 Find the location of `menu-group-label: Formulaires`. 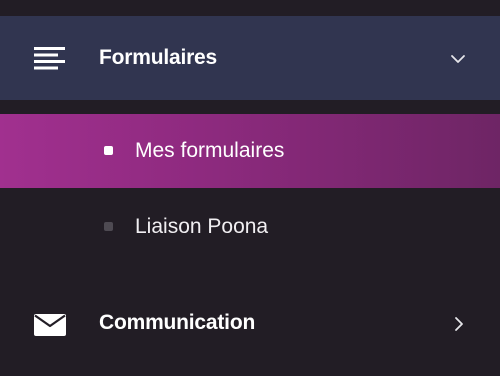

menu-group-label: Formulaires is located at coordinates (158, 57).